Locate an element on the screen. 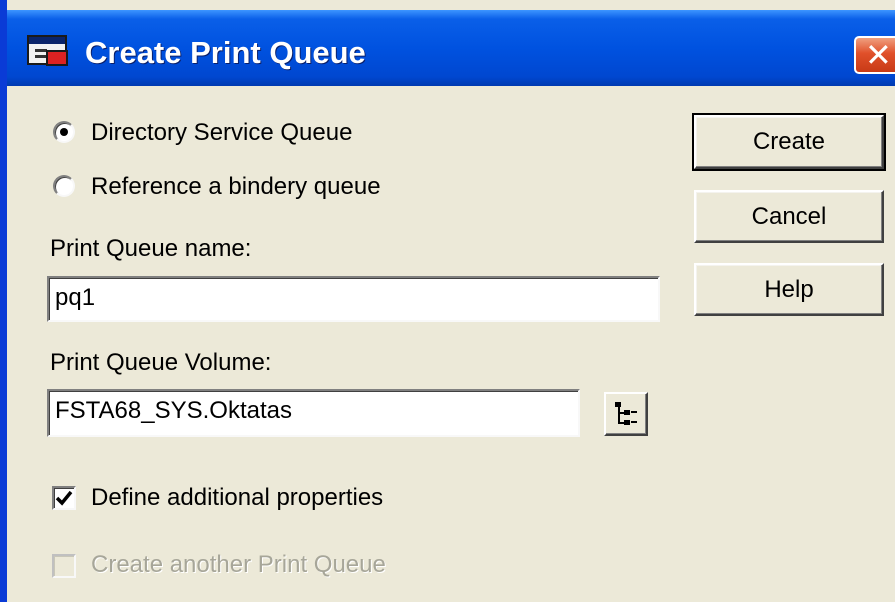  queue-name-label: Print Queue name: is located at coordinates (151, 248).